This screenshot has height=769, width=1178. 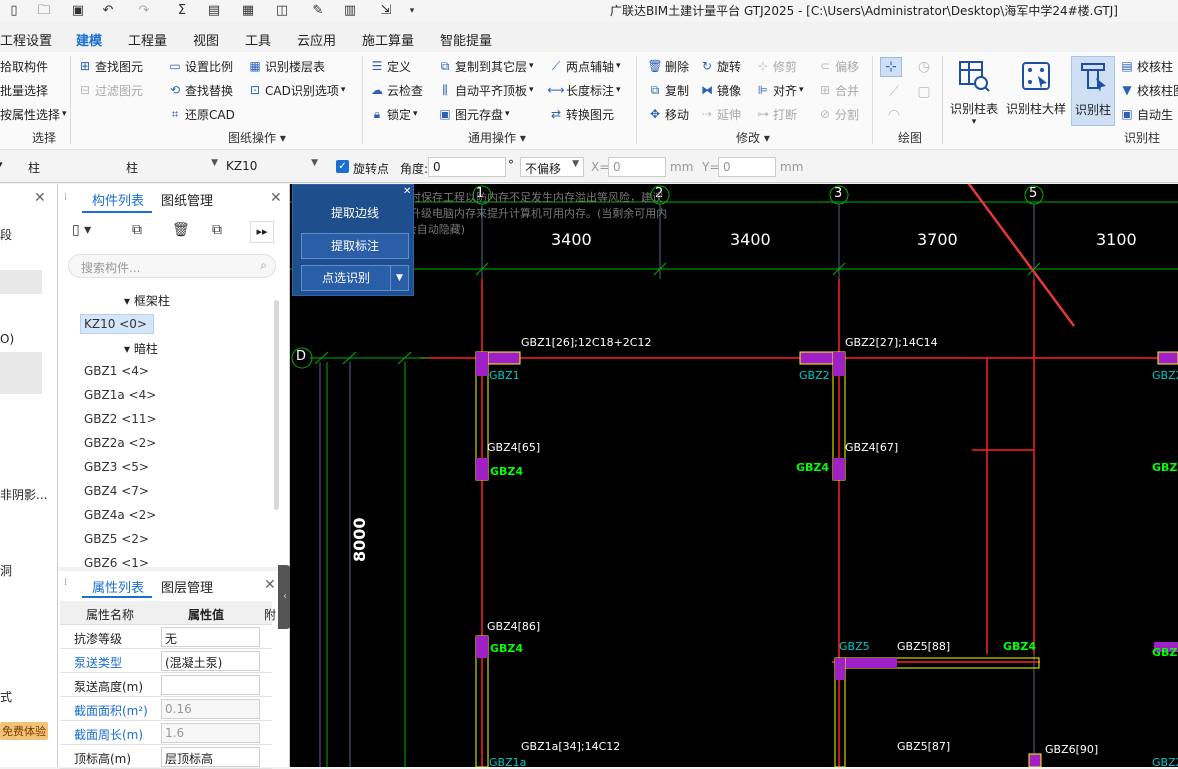 What do you see at coordinates (276, 405) in the screenshot?
I see `scrollbar` at bounding box center [276, 405].